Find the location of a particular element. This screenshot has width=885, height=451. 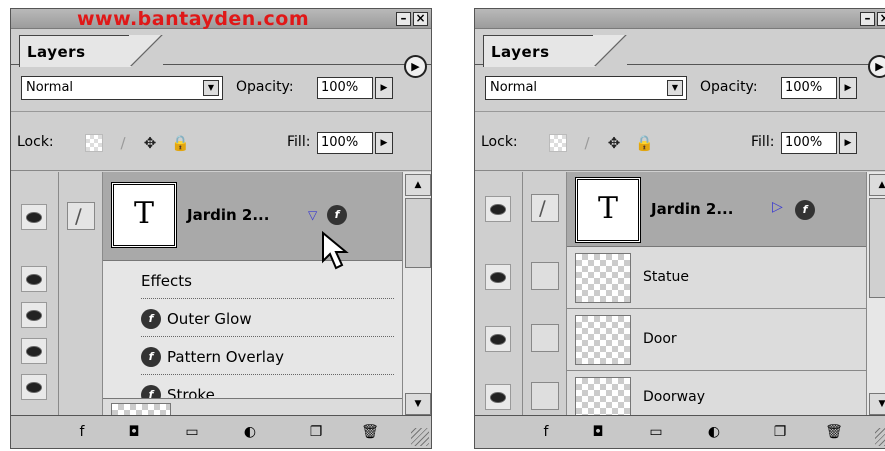

effect-label: Outer Glow is located at coordinates (209, 319).